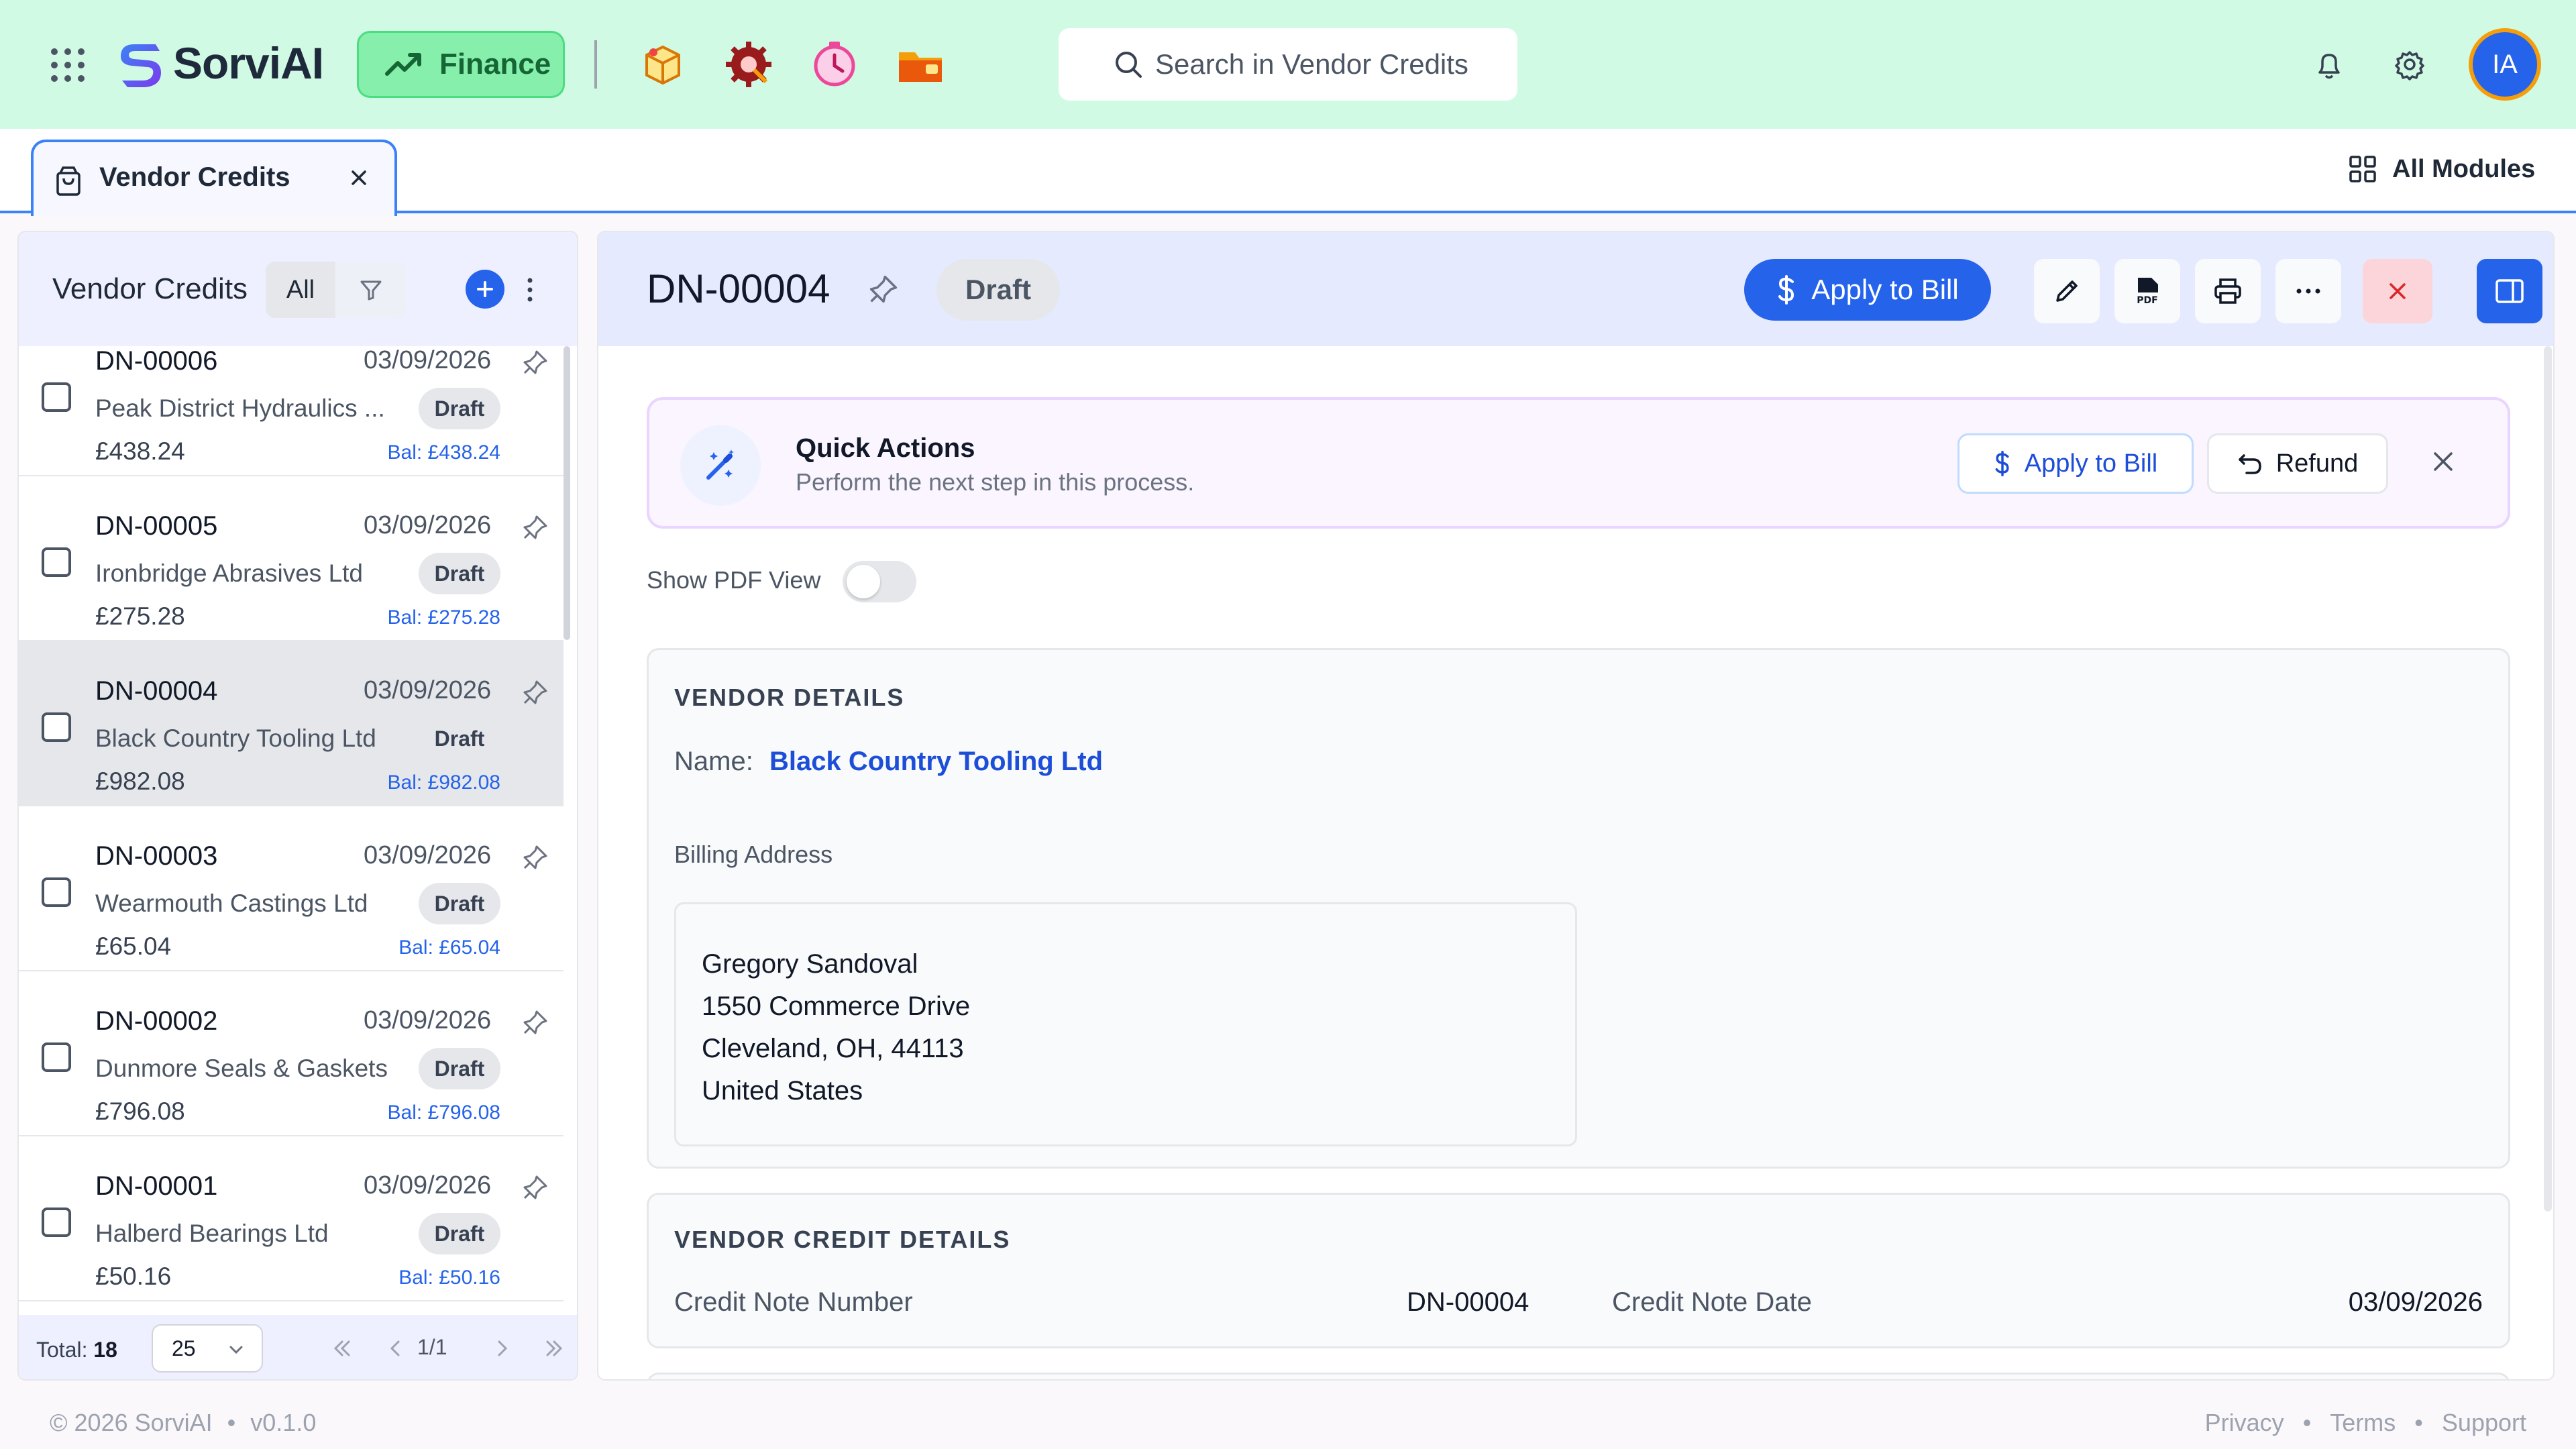  I want to click on vendor-name-label: Name:, so click(713, 761).